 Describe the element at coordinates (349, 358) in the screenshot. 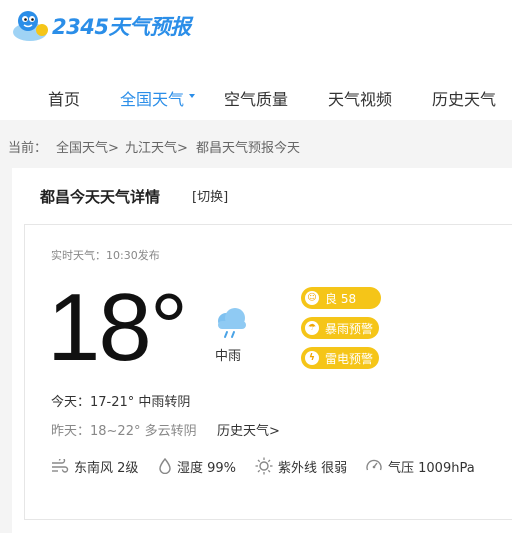

I see `thunder-warning-label: 雷电预警` at that location.